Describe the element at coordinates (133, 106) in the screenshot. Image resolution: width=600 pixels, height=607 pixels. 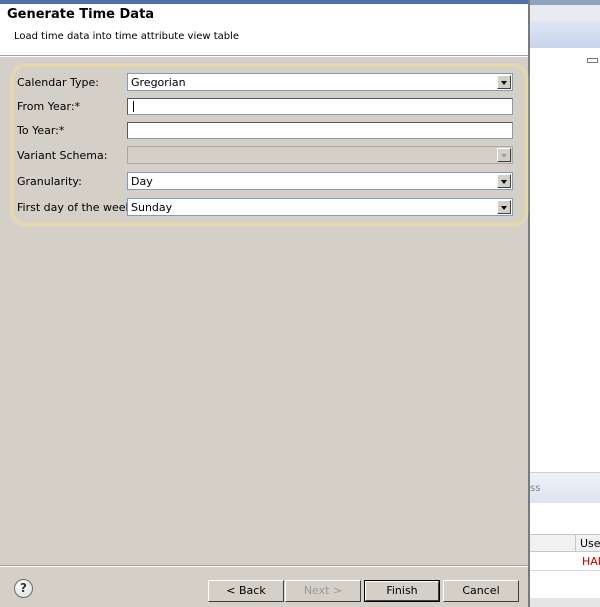
I see `text-caret` at that location.